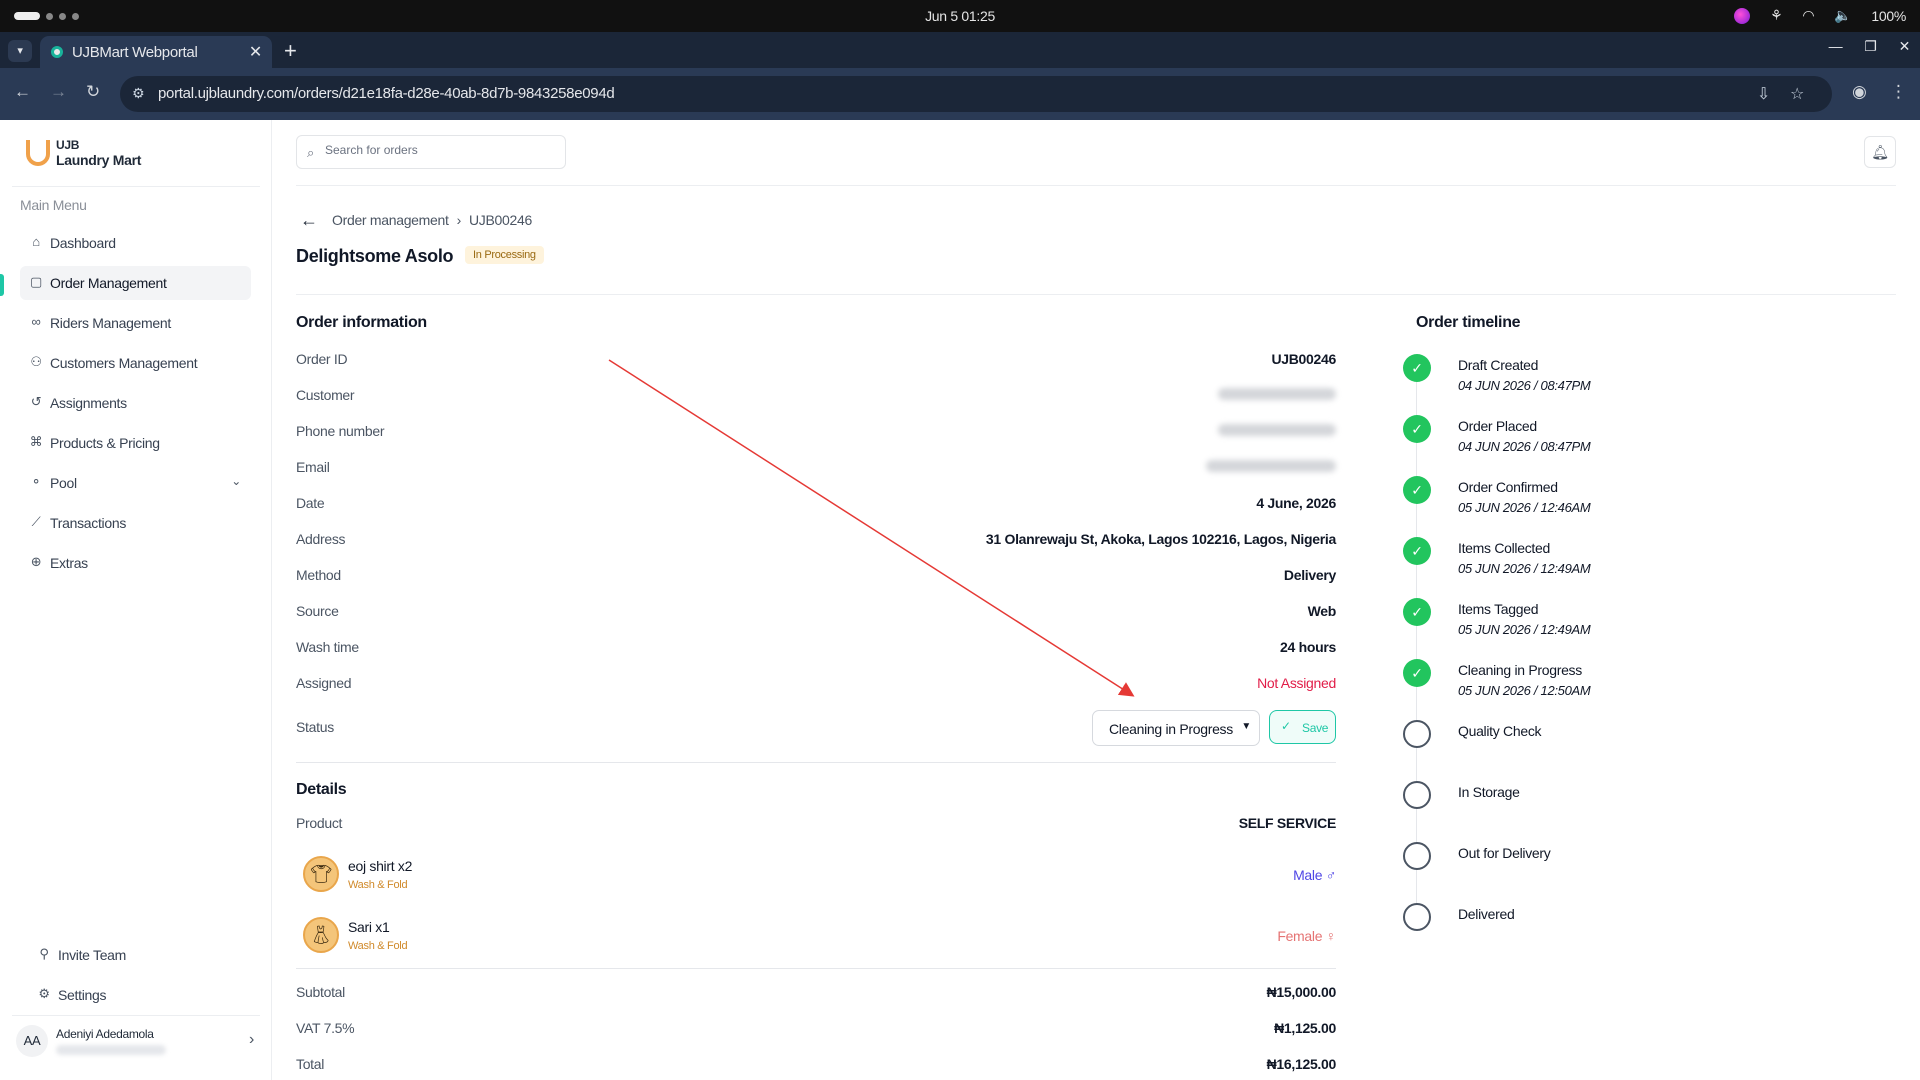 This screenshot has width=1920, height=1080. I want to click on browser-menu-icon: ⋮, so click(1898, 92).